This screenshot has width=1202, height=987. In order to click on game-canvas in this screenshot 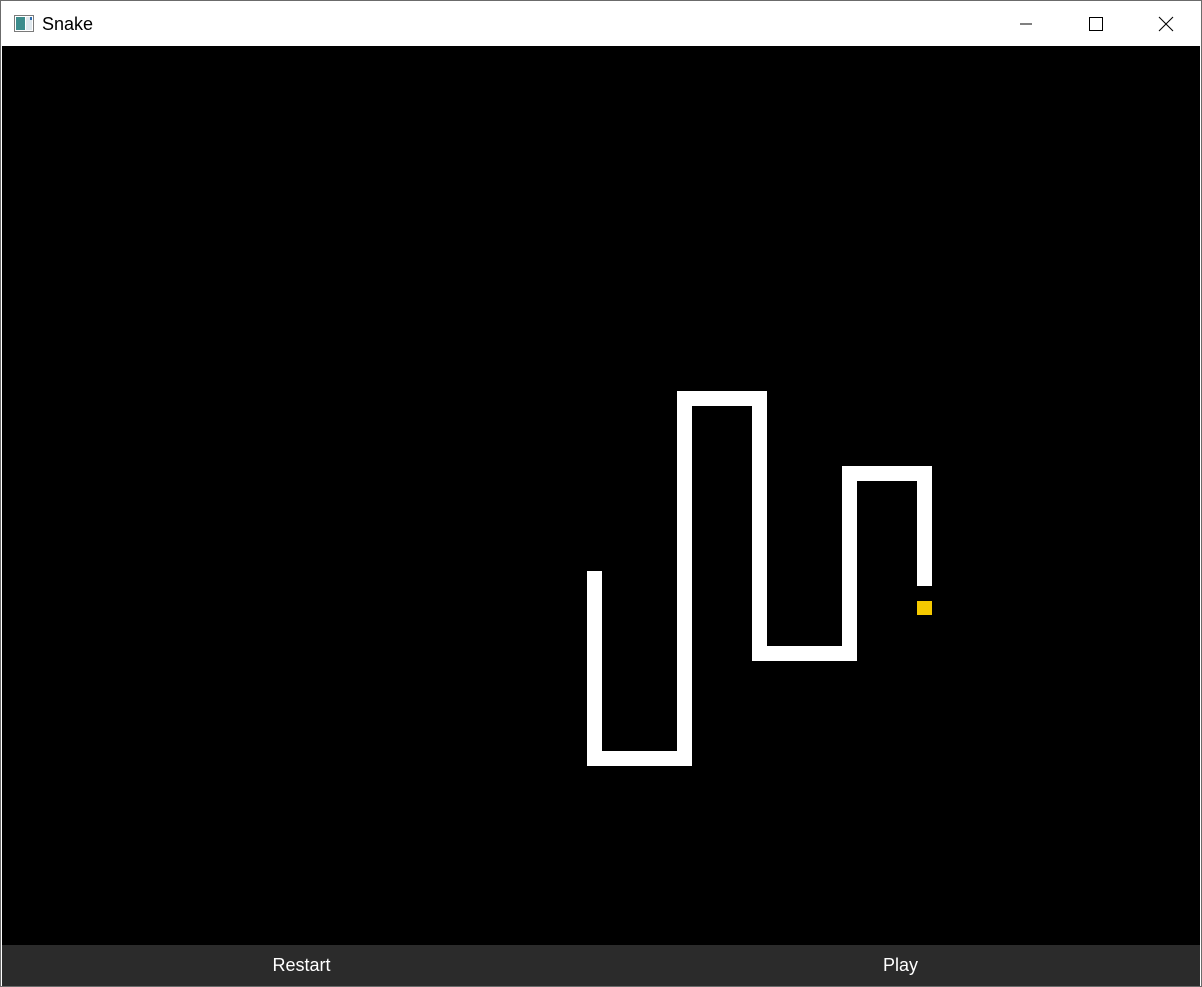, I will do `click(759, 578)`.